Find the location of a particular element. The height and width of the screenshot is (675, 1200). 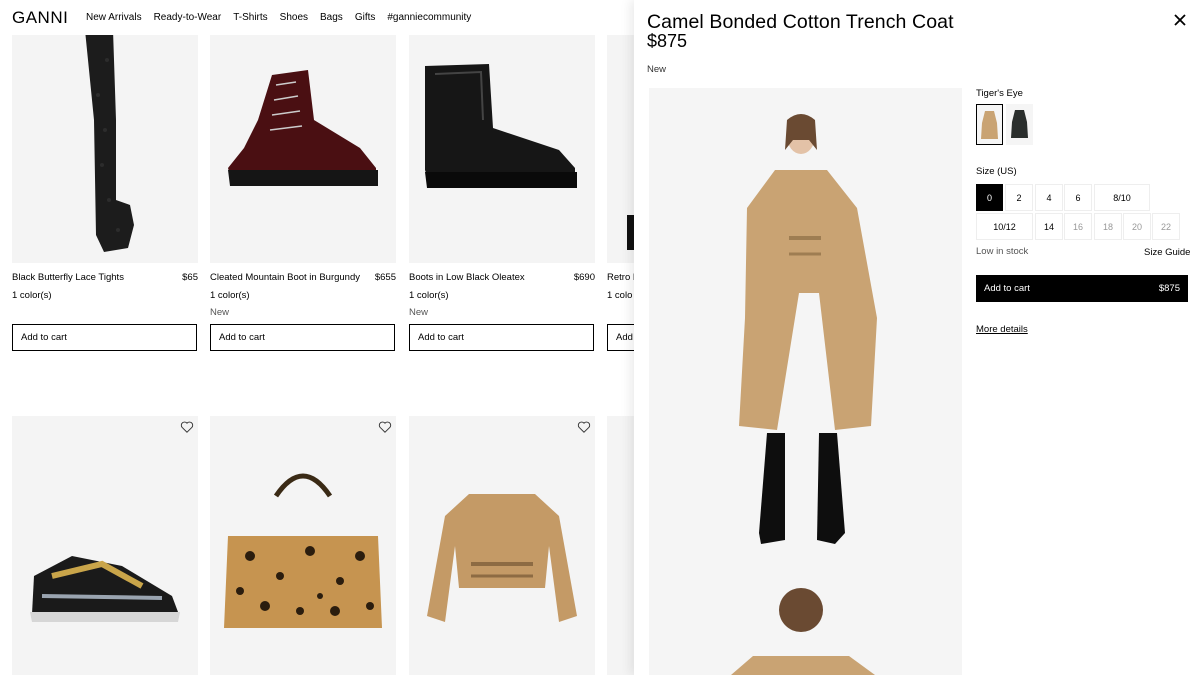

size-option: 10/12 is located at coordinates (1004, 226).